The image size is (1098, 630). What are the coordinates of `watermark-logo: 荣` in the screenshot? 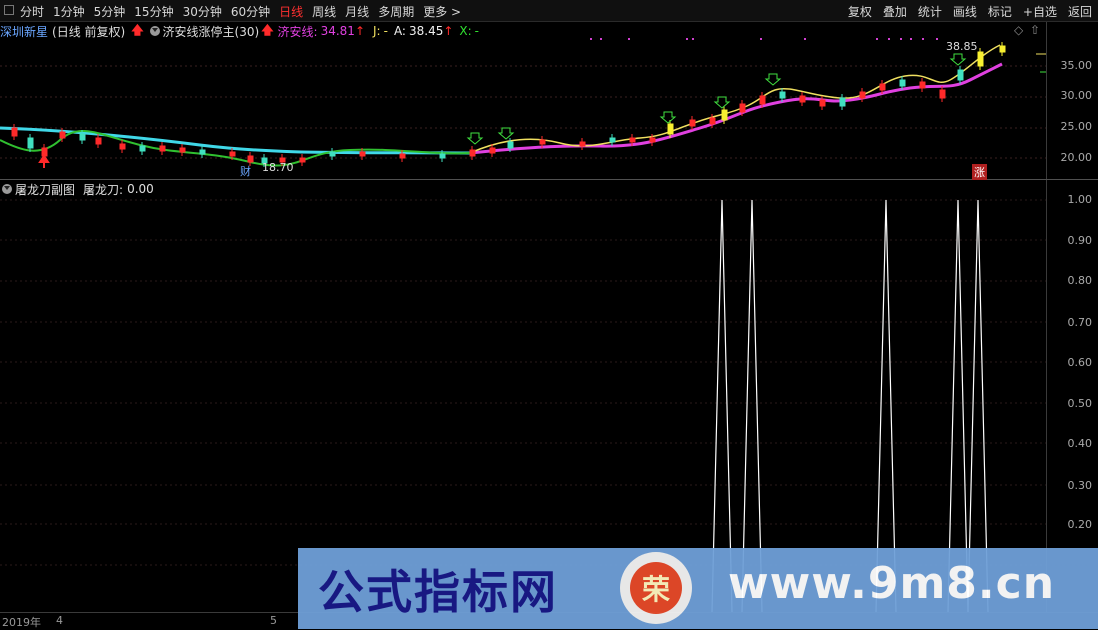 It's located at (656, 588).